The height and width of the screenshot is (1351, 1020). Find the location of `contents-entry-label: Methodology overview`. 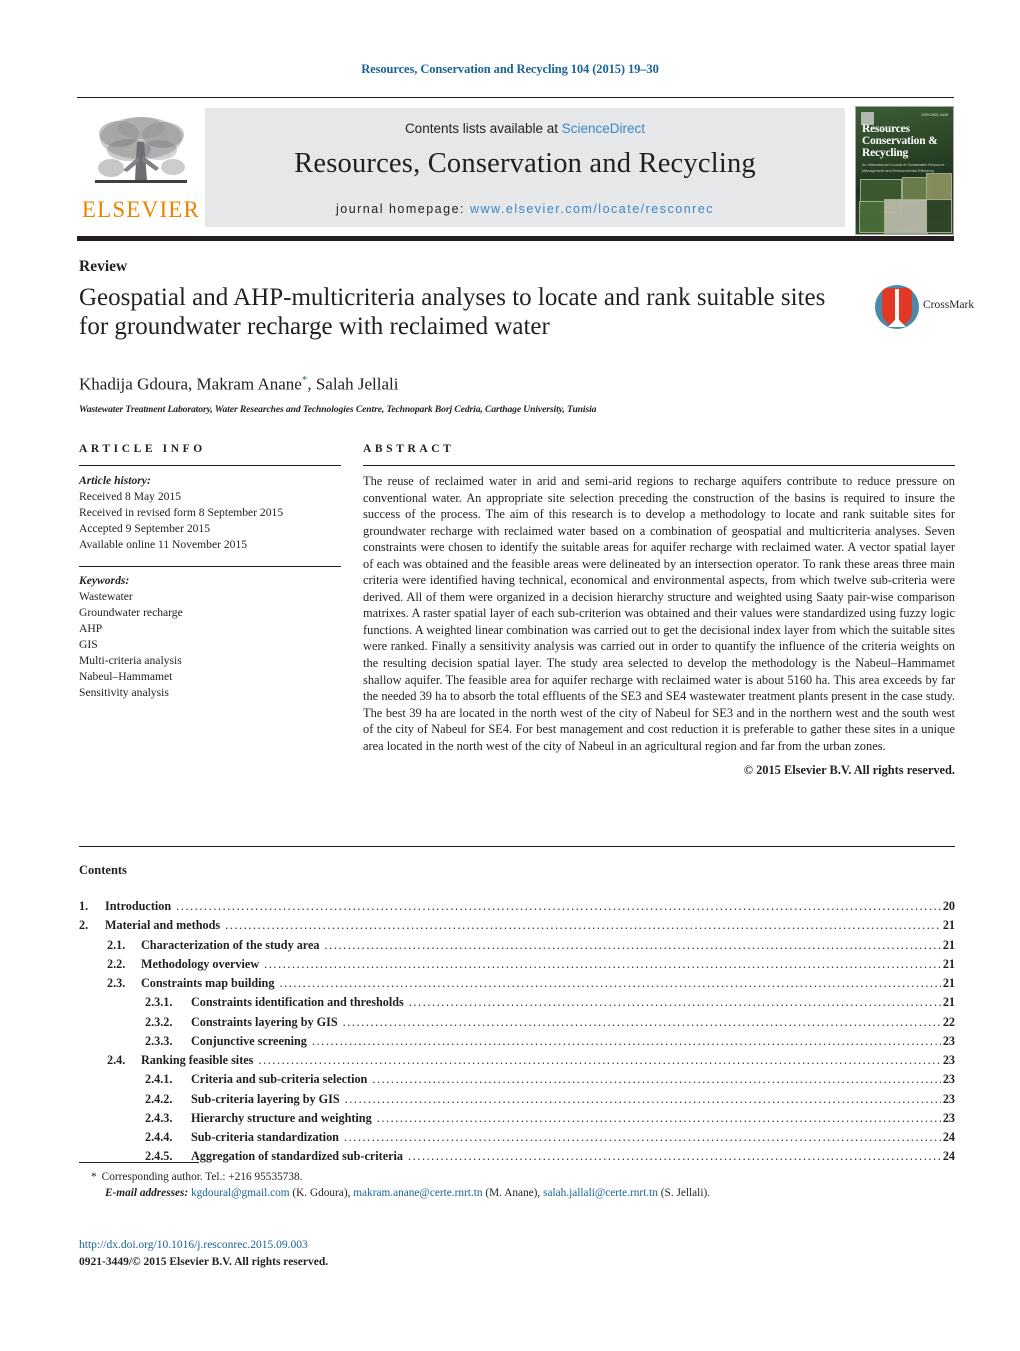

contents-entry-label: Methodology overview is located at coordinates (200, 963).